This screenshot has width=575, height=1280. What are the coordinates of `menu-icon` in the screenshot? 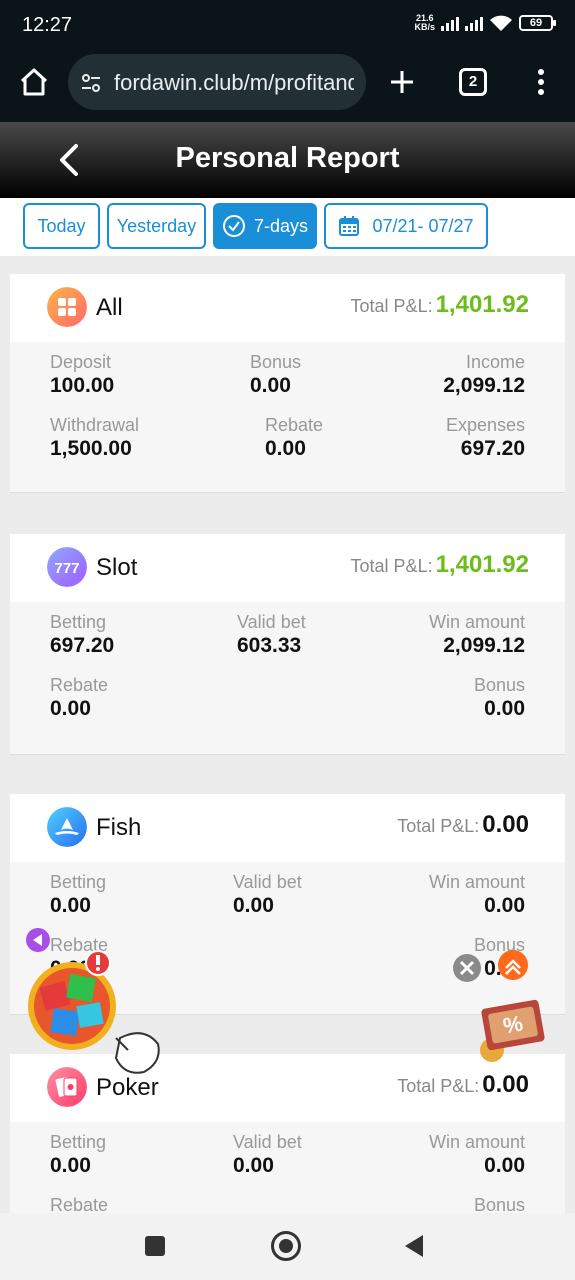 It's located at (541, 82).